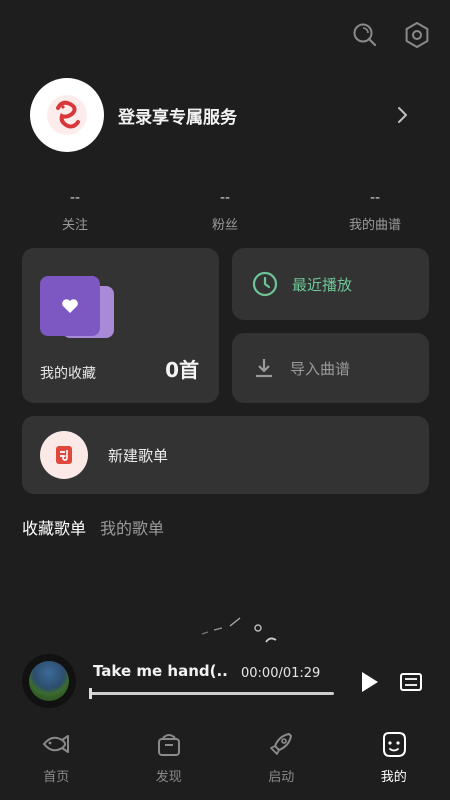 The width and height of the screenshot is (450, 800). I want to click on login-banner: 登录享专属服务, so click(221, 115).